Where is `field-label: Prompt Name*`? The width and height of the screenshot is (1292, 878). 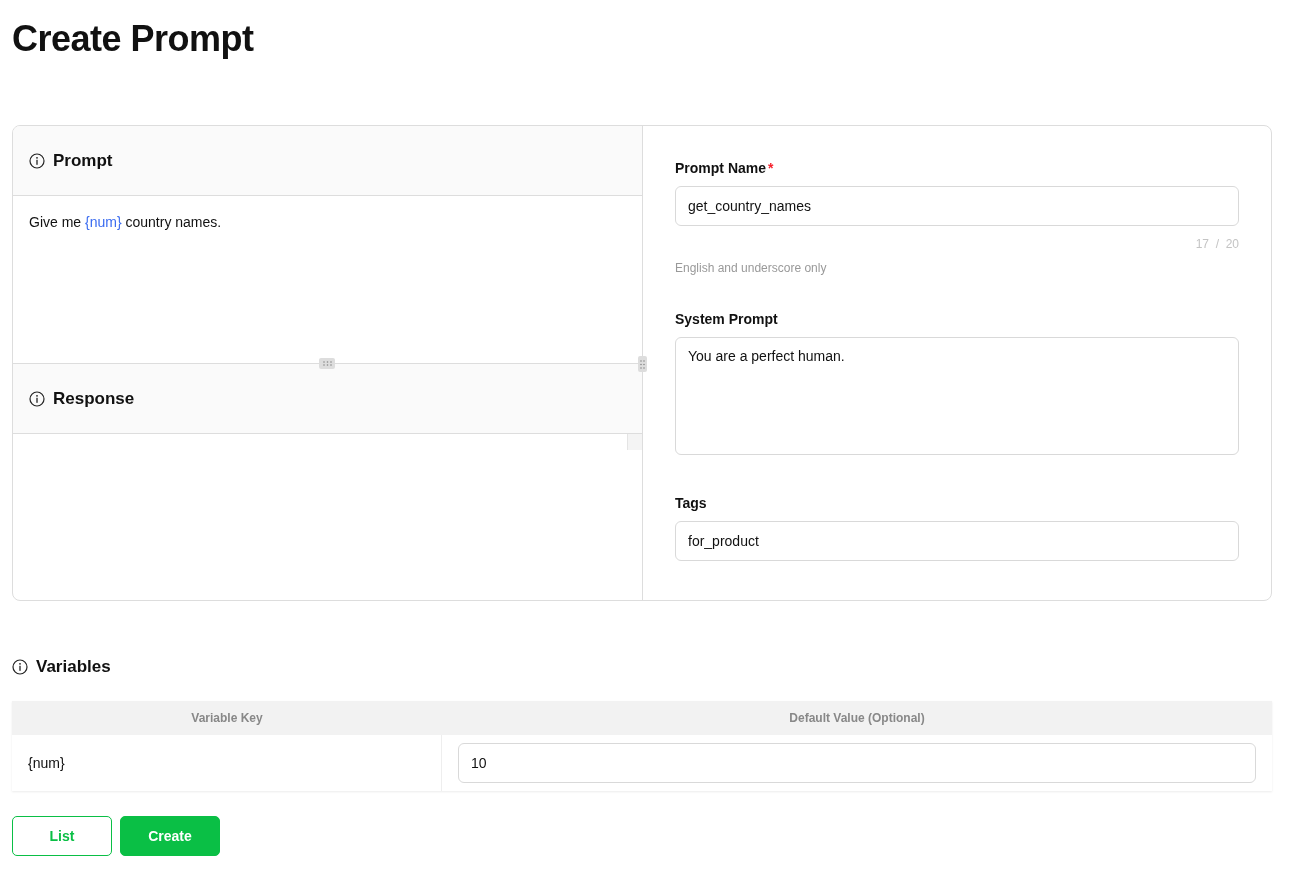
field-label: Prompt Name* is located at coordinates (725, 168).